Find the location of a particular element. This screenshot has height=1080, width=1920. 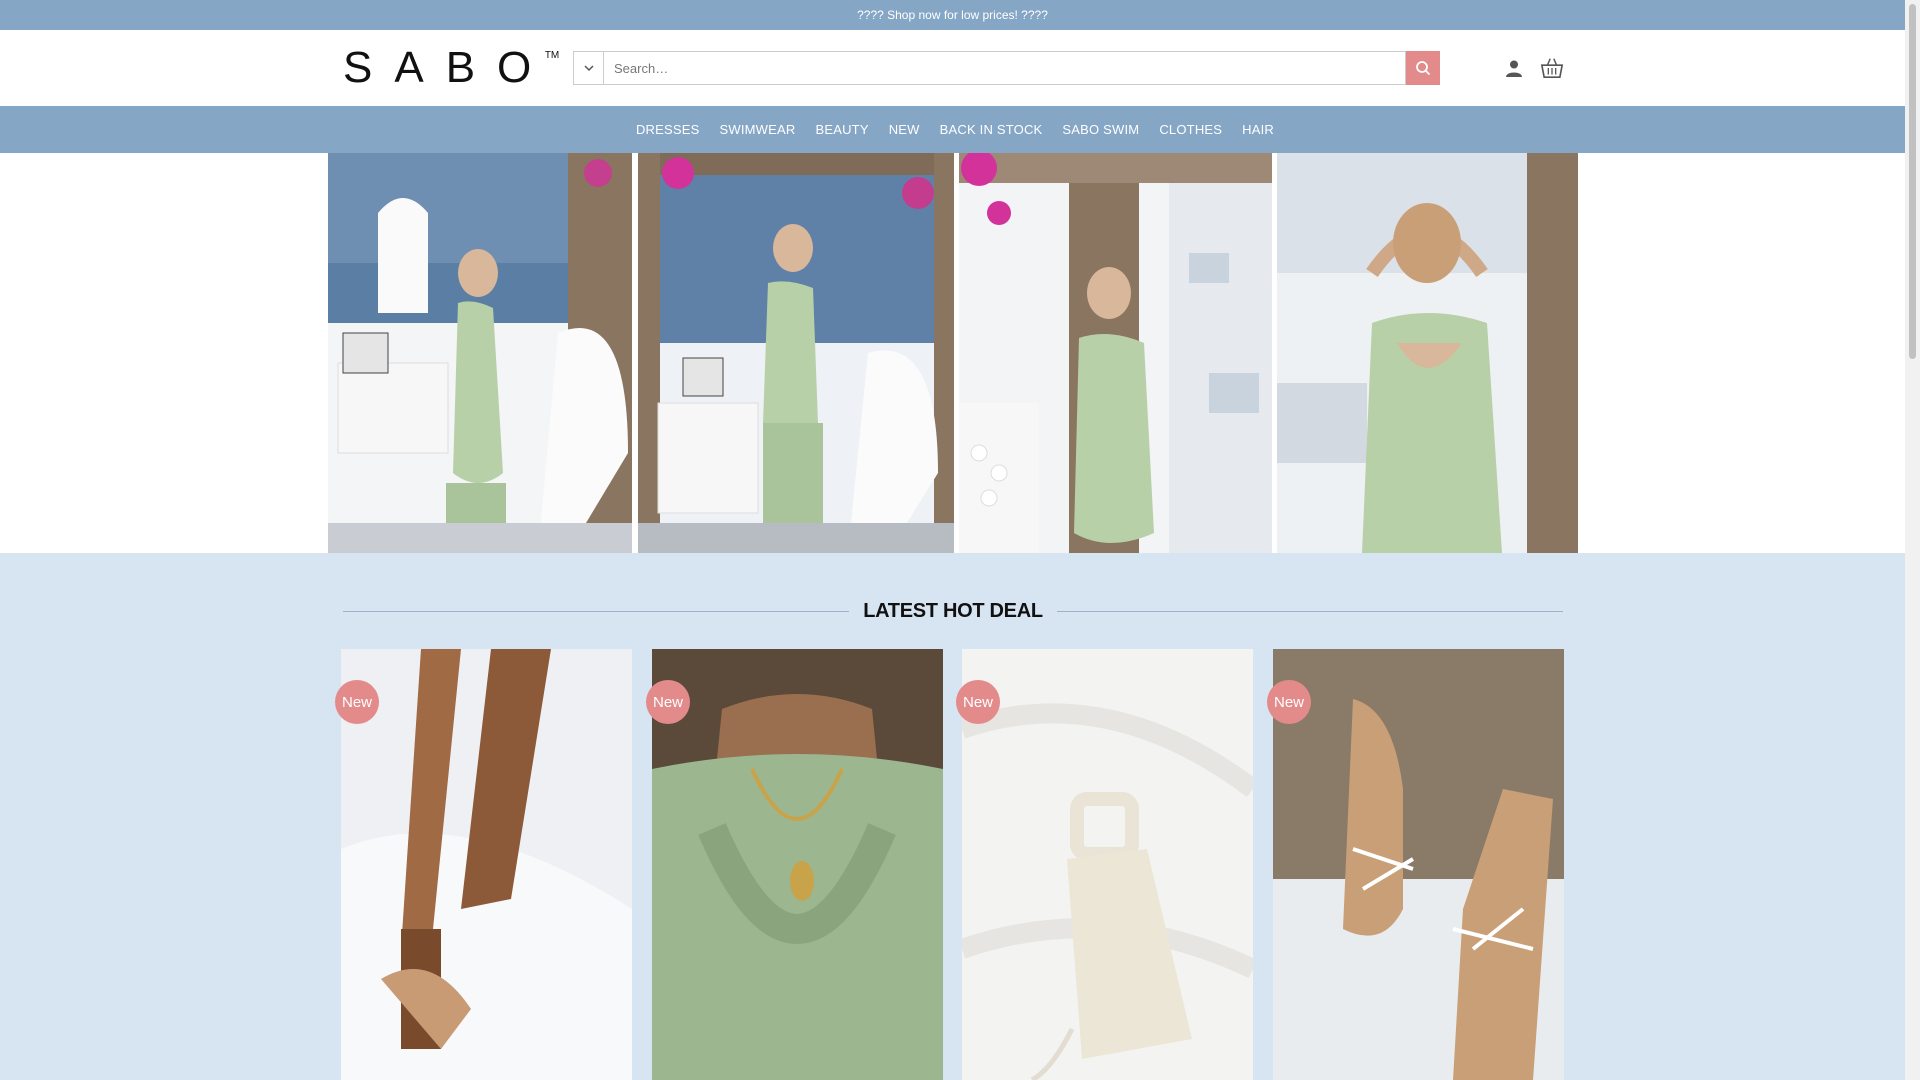

cart-button is located at coordinates (1552, 68).